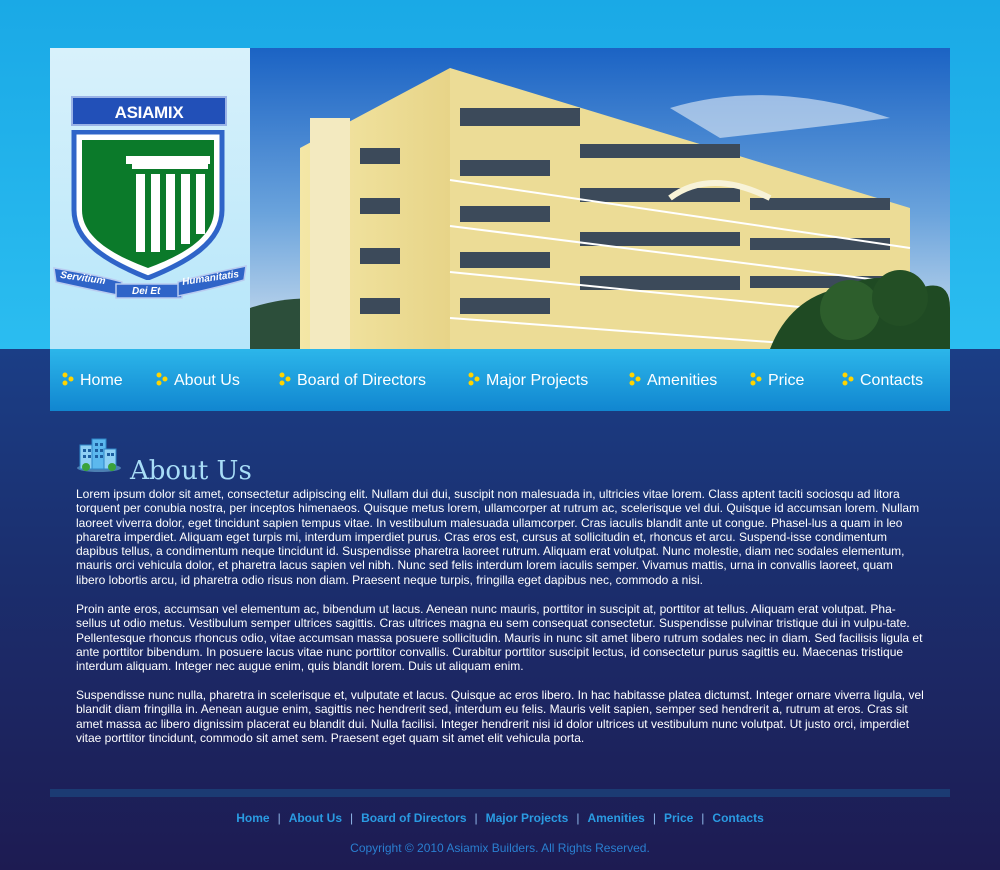  Describe the element at coordinates (682, 380) in the screenshot. I see `nav-amenities-label: Amenities` at that location.